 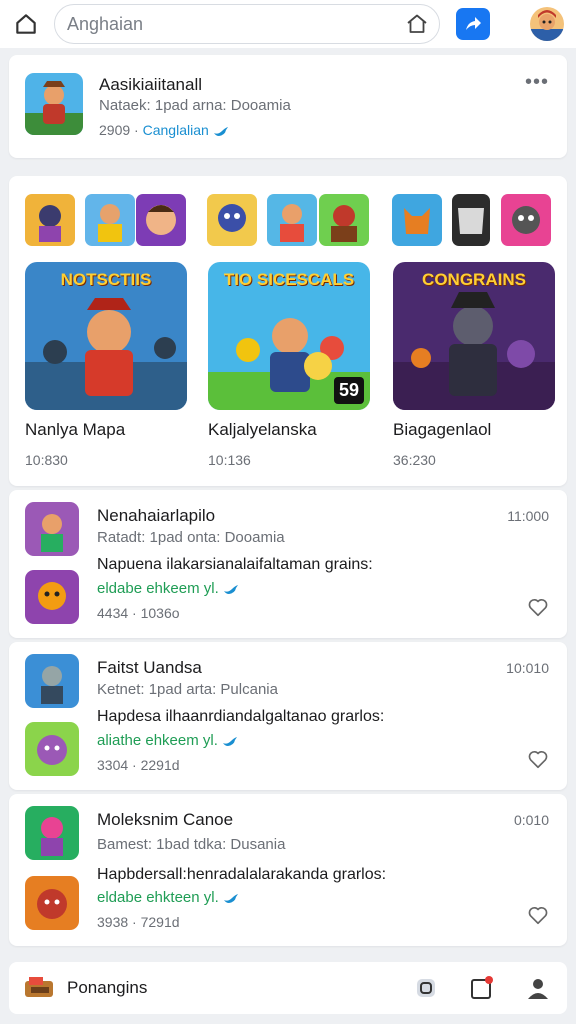 I want to click on featured-count: 10:136, so click(x=229, y=460).